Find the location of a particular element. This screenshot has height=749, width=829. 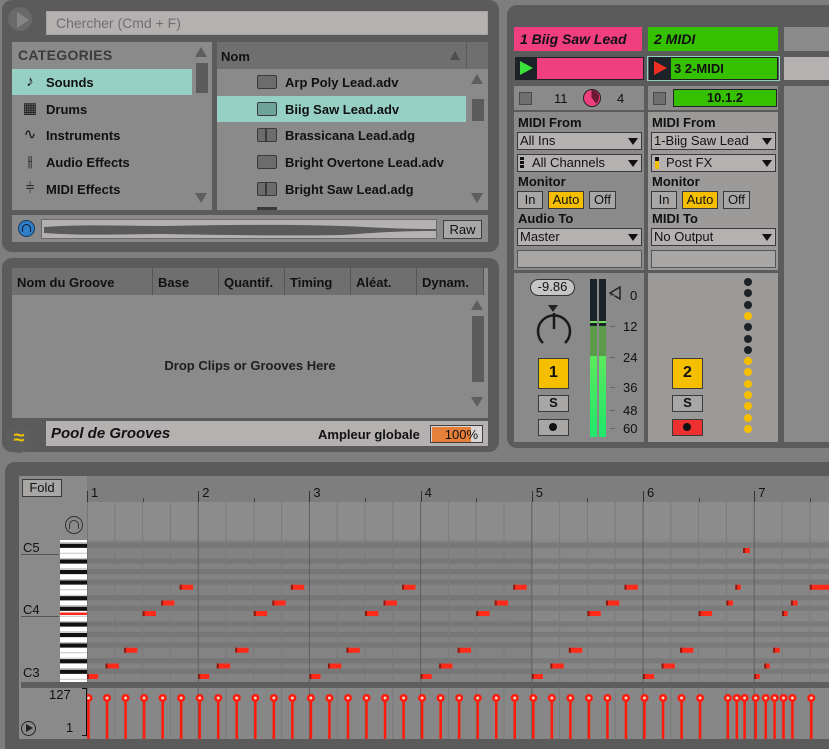

track-2-activator: 2 is located at coordinates (687, 373).